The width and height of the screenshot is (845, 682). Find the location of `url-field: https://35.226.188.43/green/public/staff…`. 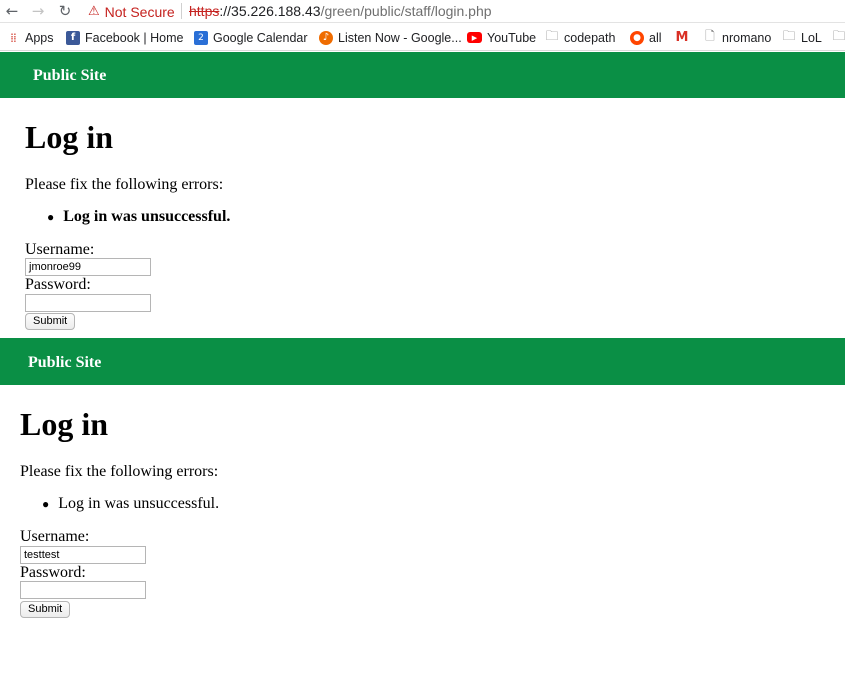

url-field: https://35.226.188.43/green/public/staff… is located at coordinates (340, 11).